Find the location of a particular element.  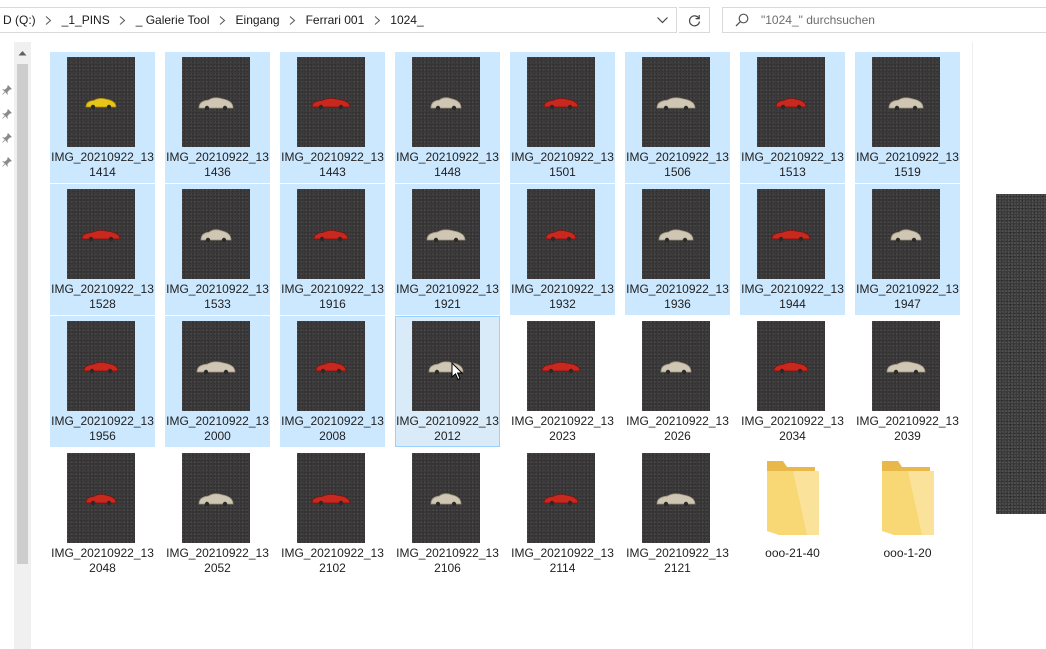

file-name-line: 1528 is located at coordinates (102, 304).